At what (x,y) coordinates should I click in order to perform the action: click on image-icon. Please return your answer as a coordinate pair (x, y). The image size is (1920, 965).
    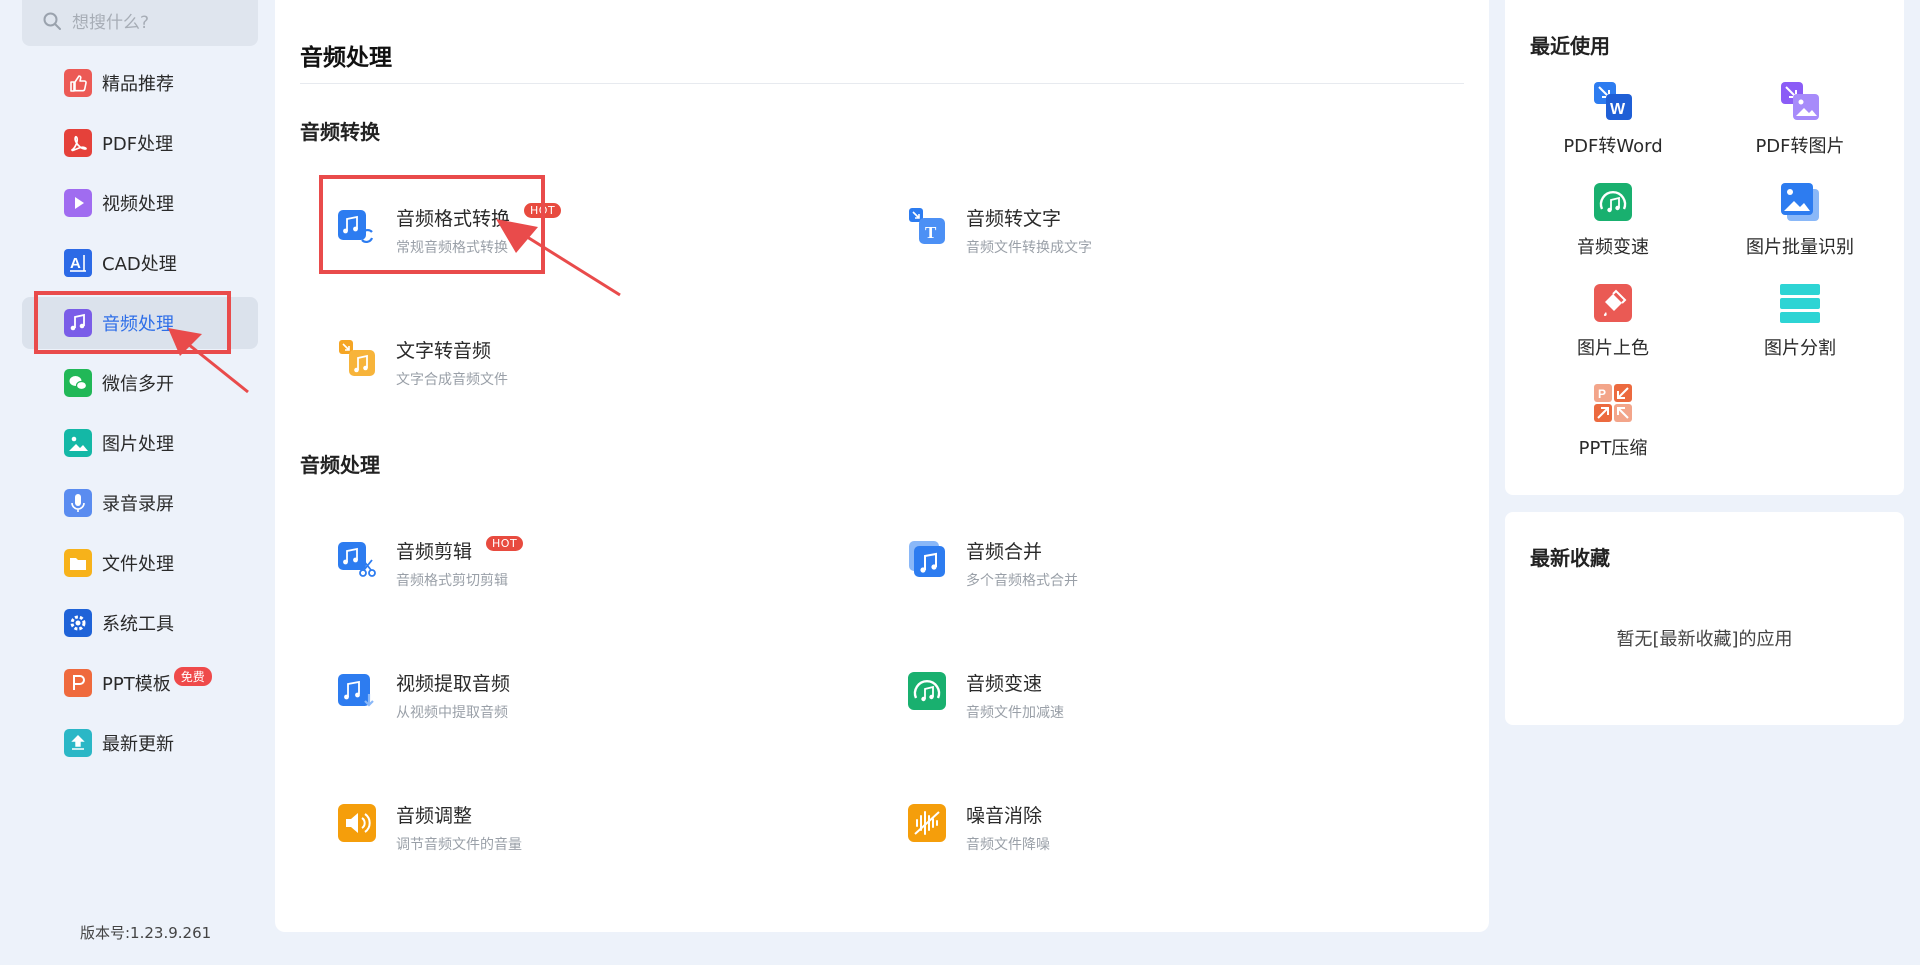
    Looking at the image, I should click on (78, 443).